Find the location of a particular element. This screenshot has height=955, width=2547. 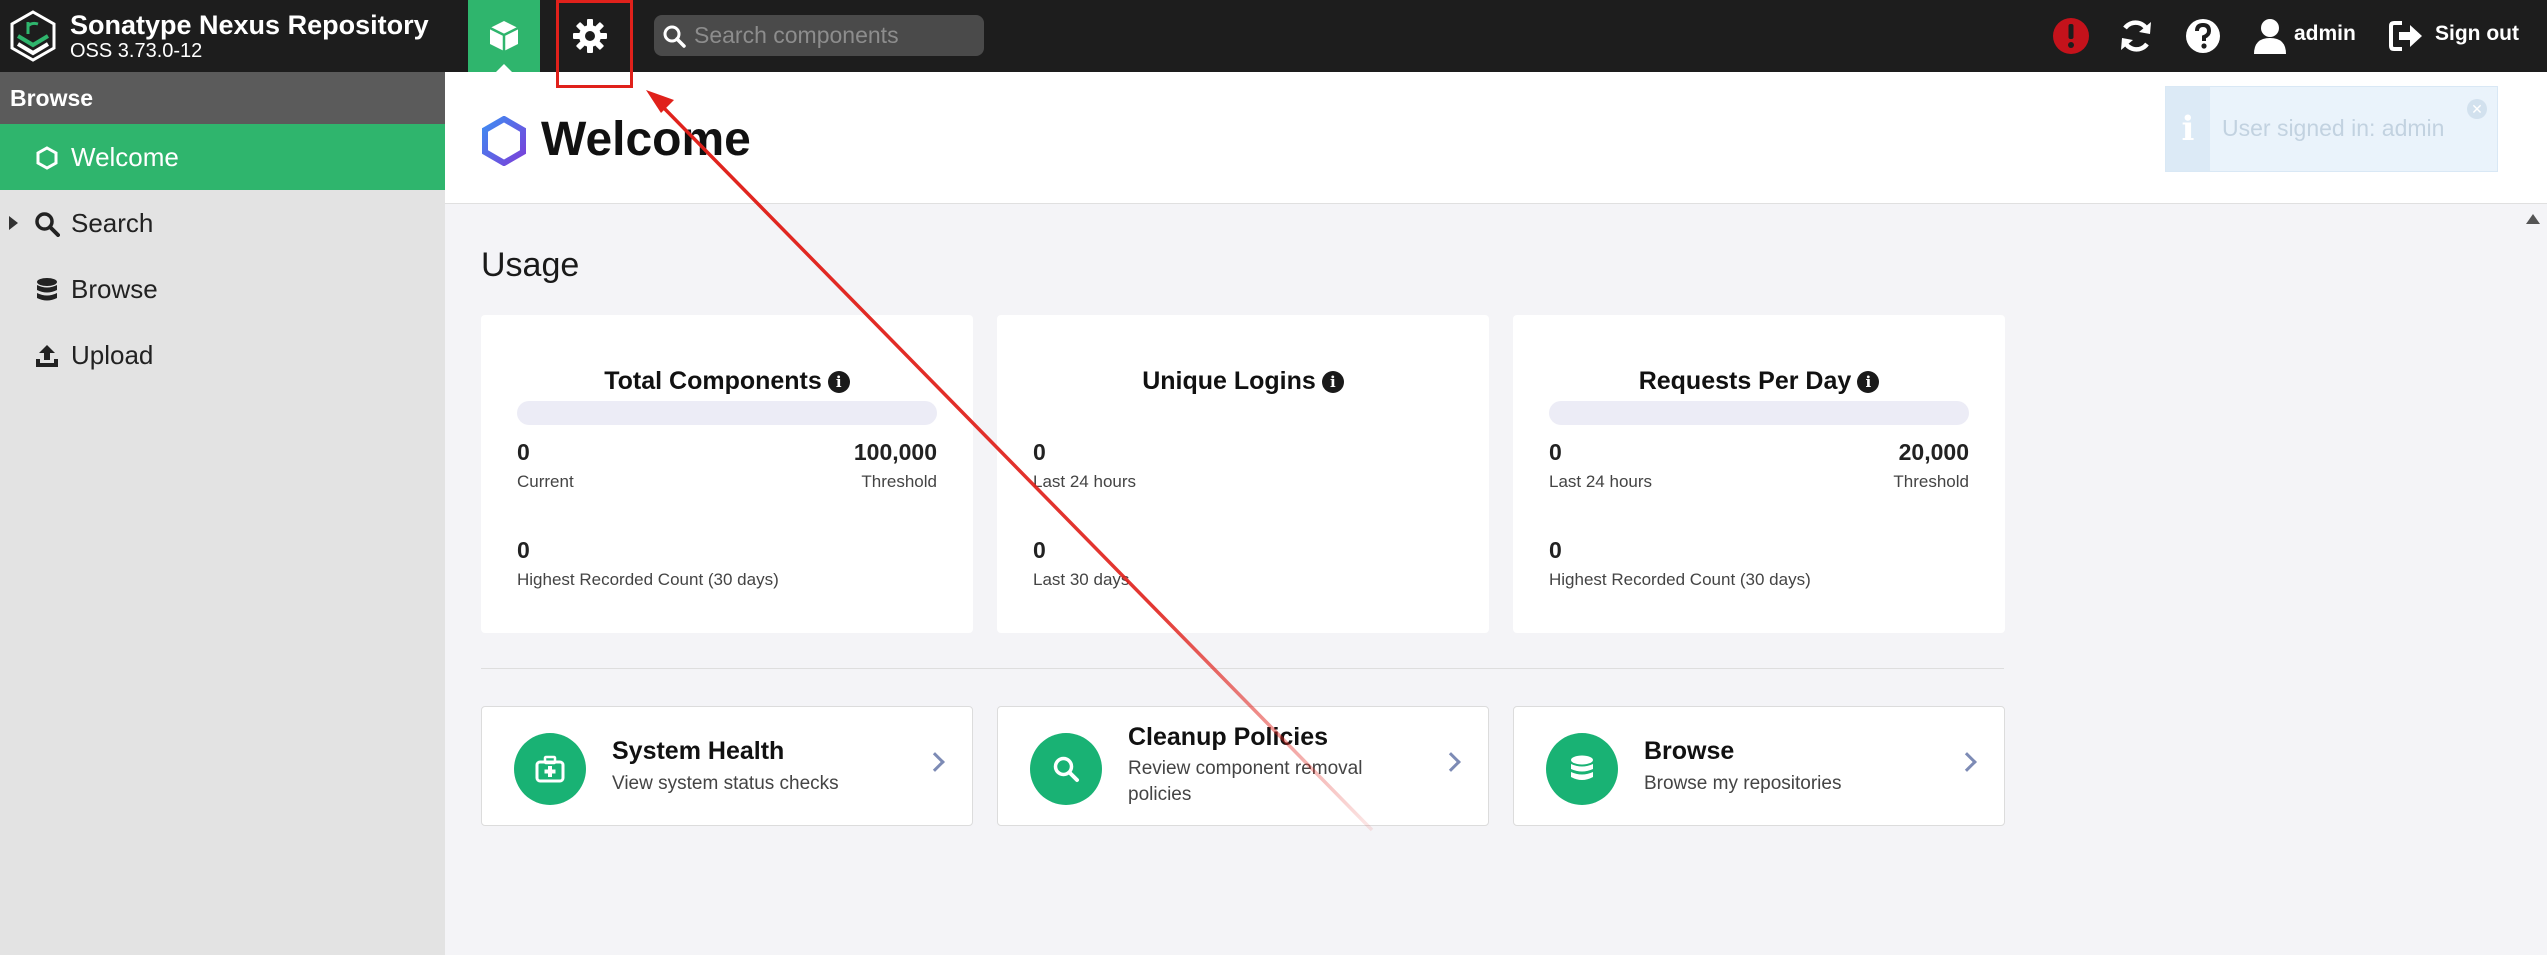

search-components-box is located at coordinates (819, 35).